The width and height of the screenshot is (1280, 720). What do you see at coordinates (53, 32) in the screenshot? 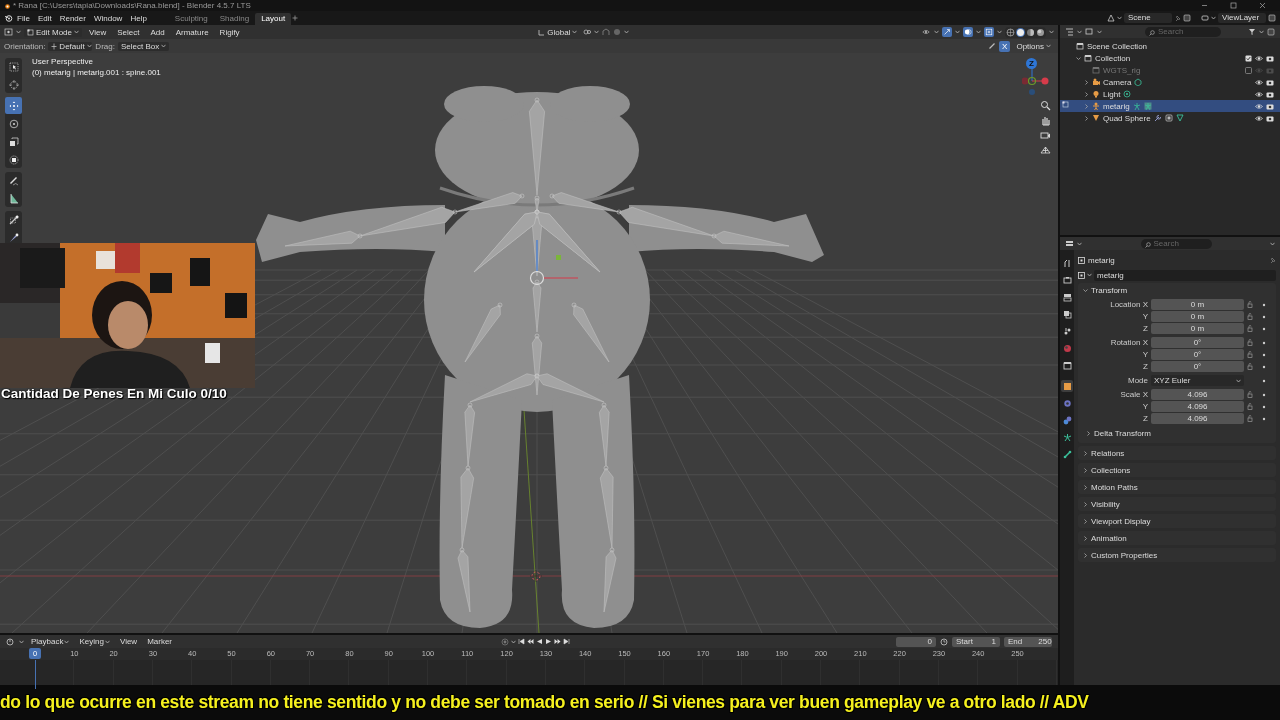
I see `mode-dropdown: Edit Mode` at bounding box center [53, 32].